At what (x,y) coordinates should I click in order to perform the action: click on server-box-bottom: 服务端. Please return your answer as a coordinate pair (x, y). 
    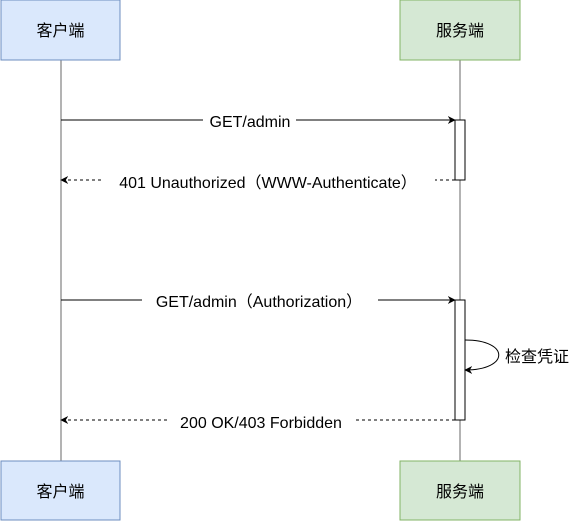
    Looking at the image, I should click on (460, 490).